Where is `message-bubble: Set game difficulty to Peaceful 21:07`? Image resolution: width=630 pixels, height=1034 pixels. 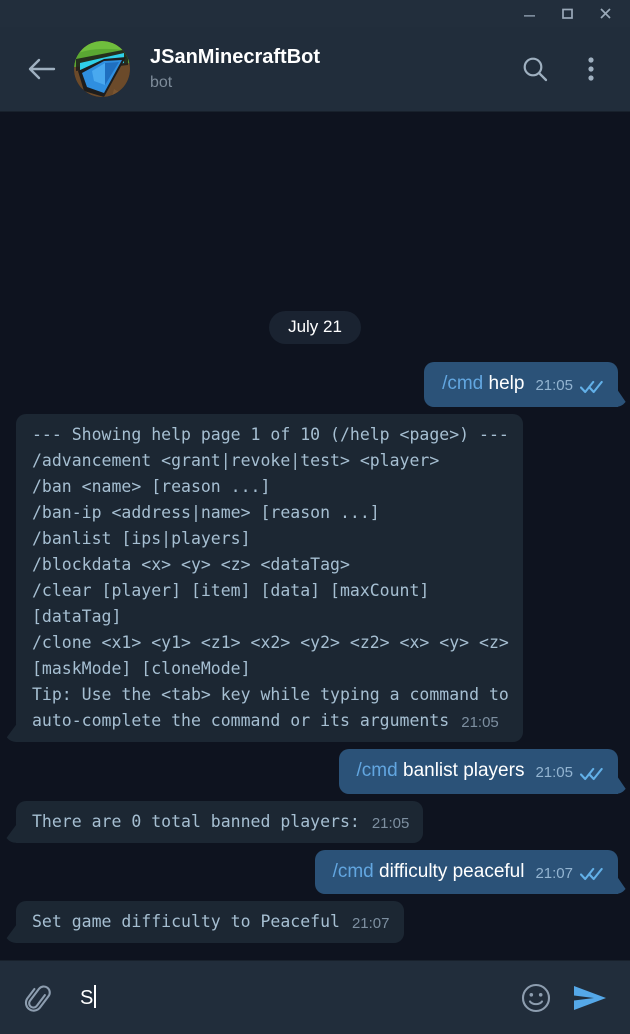 message-bubble: Set game difficulty to Peaceful 21:07 is located at coordinates (210, 921).